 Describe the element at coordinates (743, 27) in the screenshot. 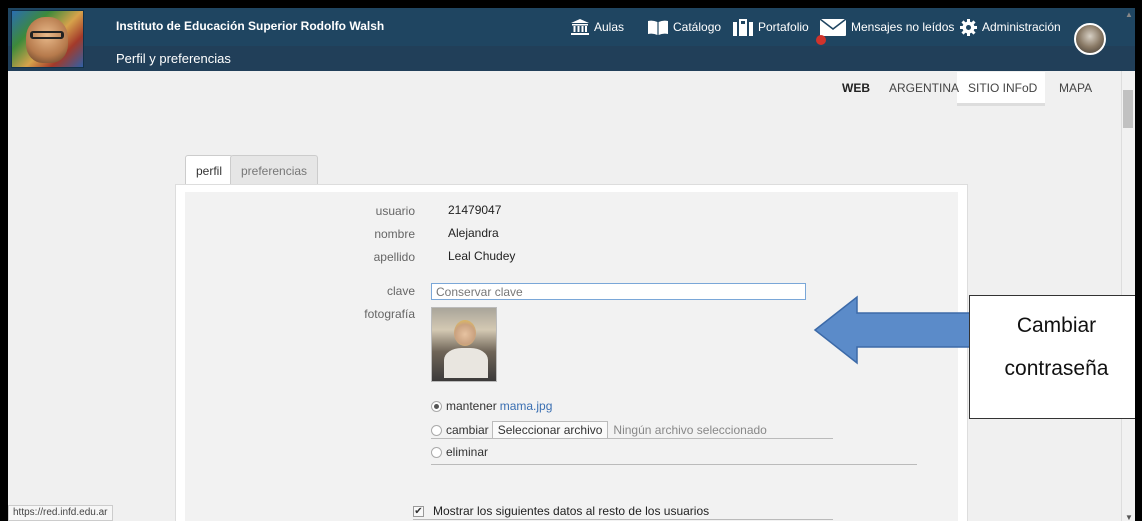

I see `portfolio-icon` at that location.